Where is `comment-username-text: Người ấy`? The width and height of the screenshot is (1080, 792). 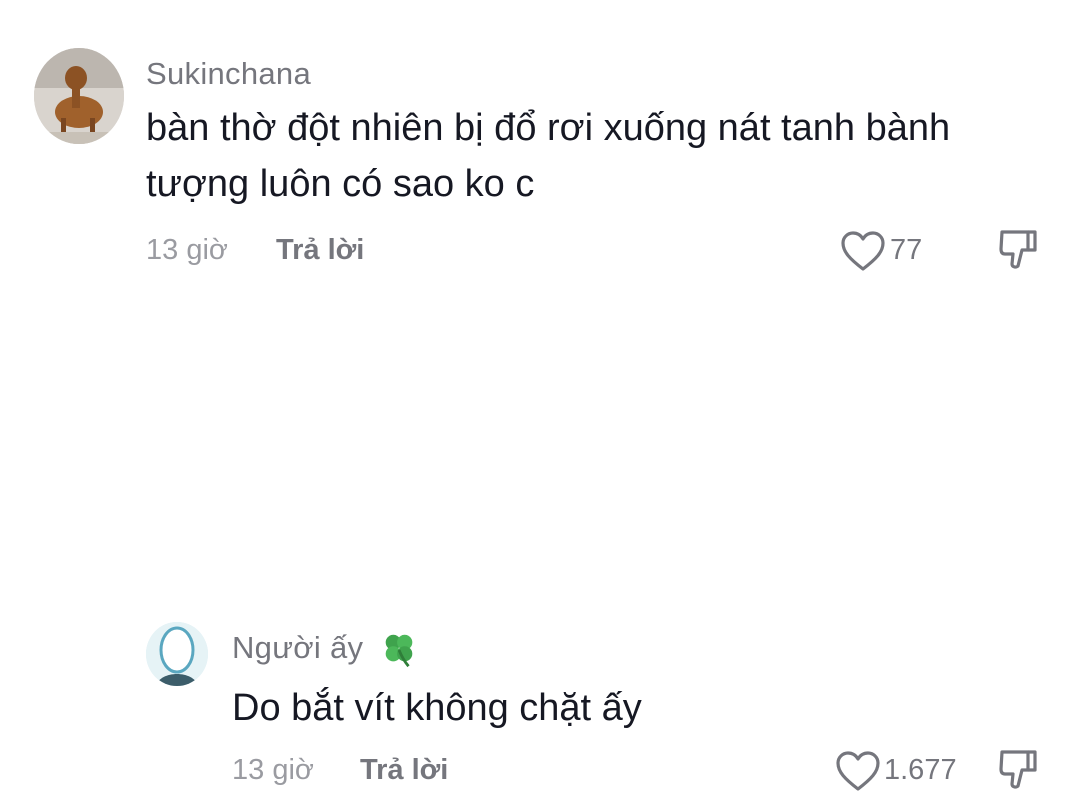
comment-username-text: Người ấy is located at coordinates (298, 647).